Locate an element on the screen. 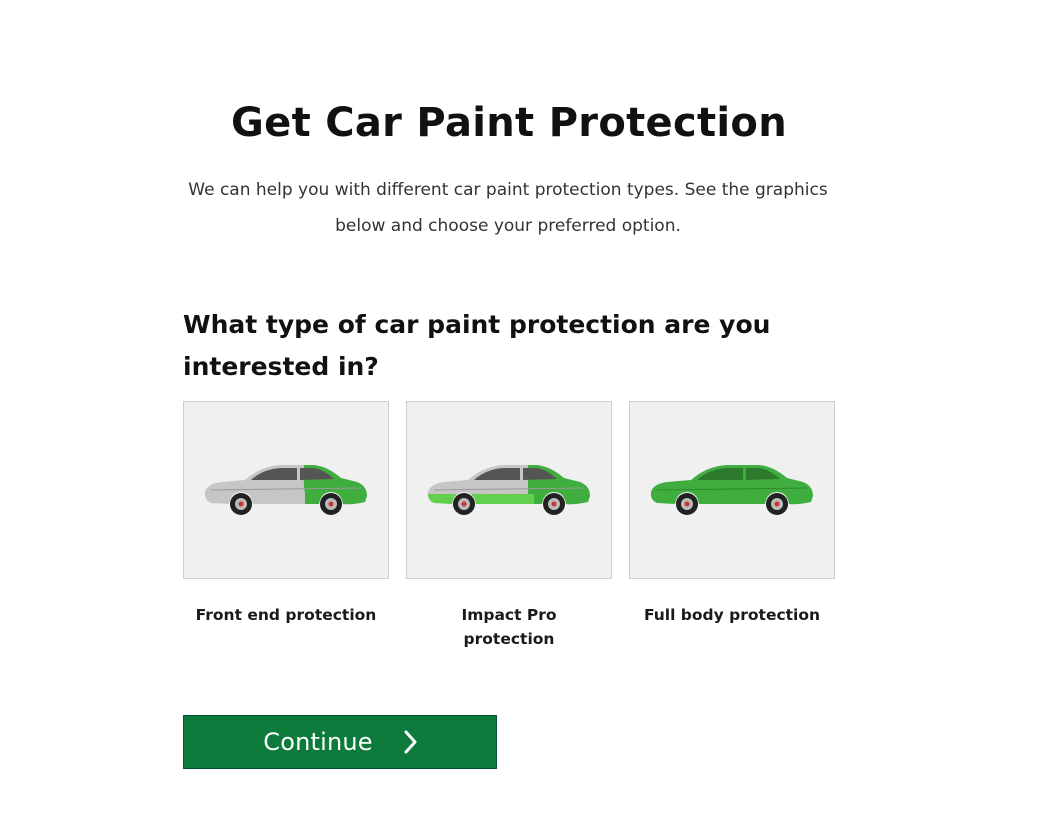 The width and height of the screenshot is (1040, 816). option-full-body: Full body protection is located at coordinates (732, 514).